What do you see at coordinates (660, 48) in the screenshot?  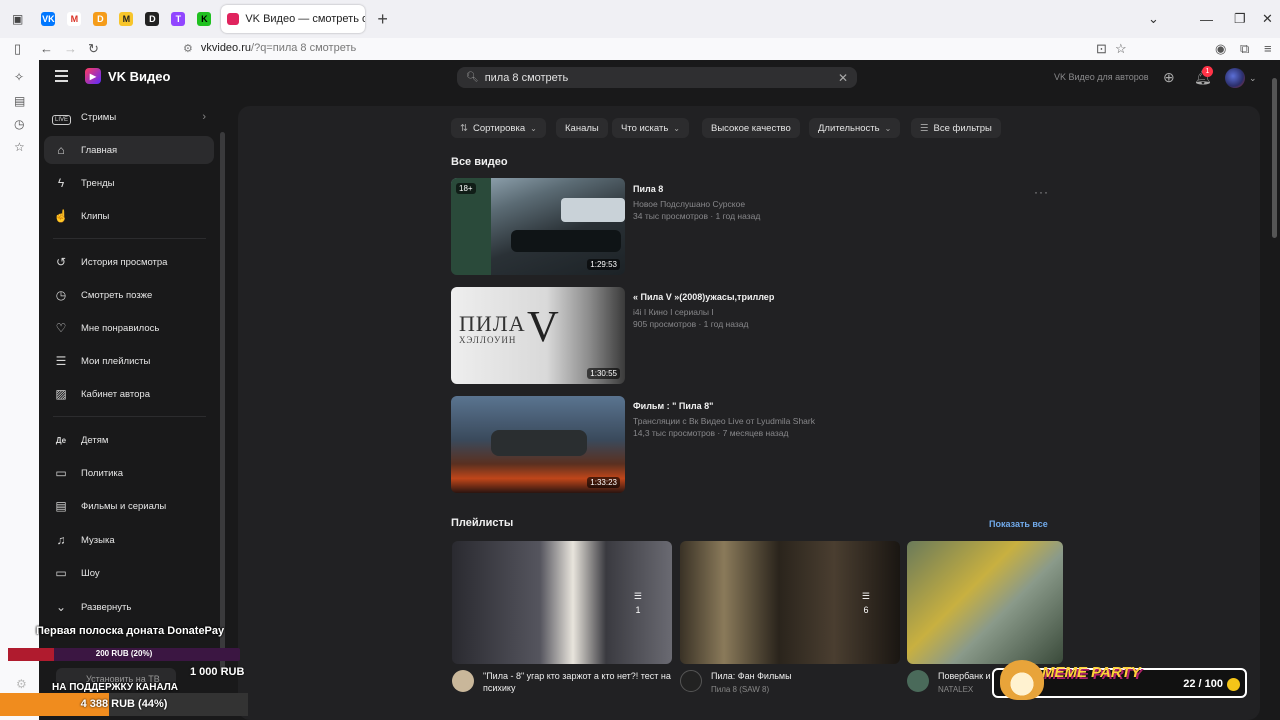 I see `address-bar: ⚙ vkvideo.ru /?q=пила 8 смотреть` at bounding box center [660, 48].